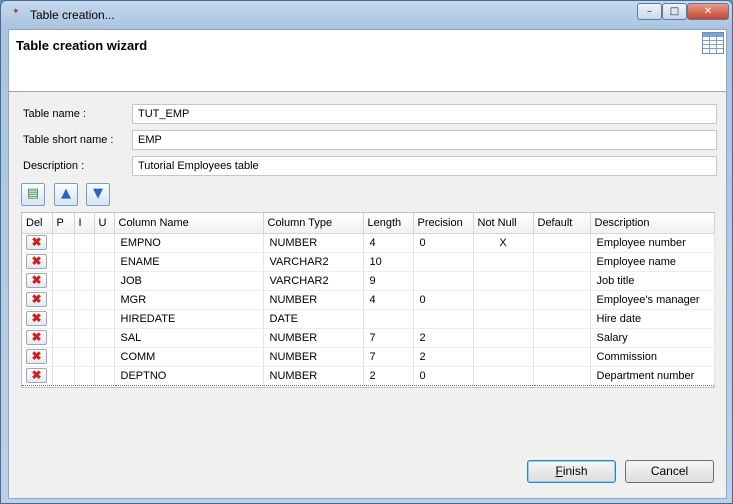 The image size is (733, 504). Describe the element at coordinates (562, 223) in the screenshot. I see `header-default: Default` at that location.